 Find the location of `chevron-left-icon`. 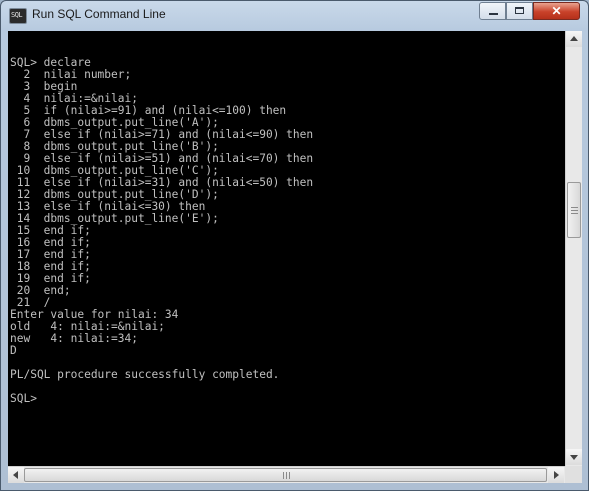

chevron-left-icon is located at coordinates (15, 475).